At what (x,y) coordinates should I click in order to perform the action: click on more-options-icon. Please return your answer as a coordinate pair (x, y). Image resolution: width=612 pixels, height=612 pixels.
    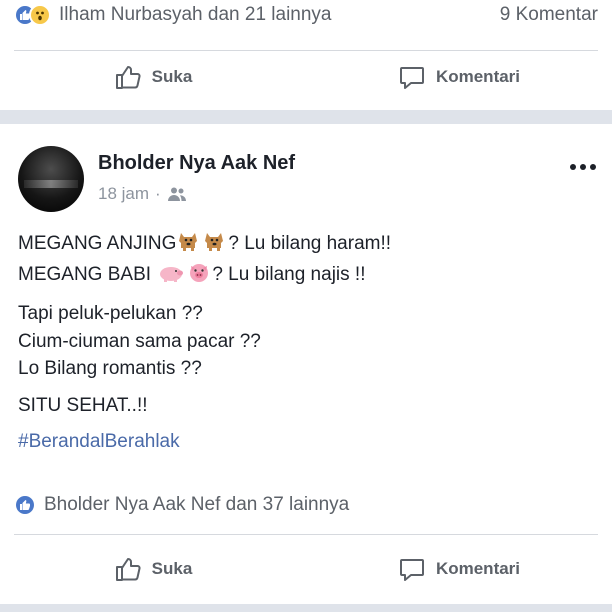
    Looking at the image, I should click on (583, 167).